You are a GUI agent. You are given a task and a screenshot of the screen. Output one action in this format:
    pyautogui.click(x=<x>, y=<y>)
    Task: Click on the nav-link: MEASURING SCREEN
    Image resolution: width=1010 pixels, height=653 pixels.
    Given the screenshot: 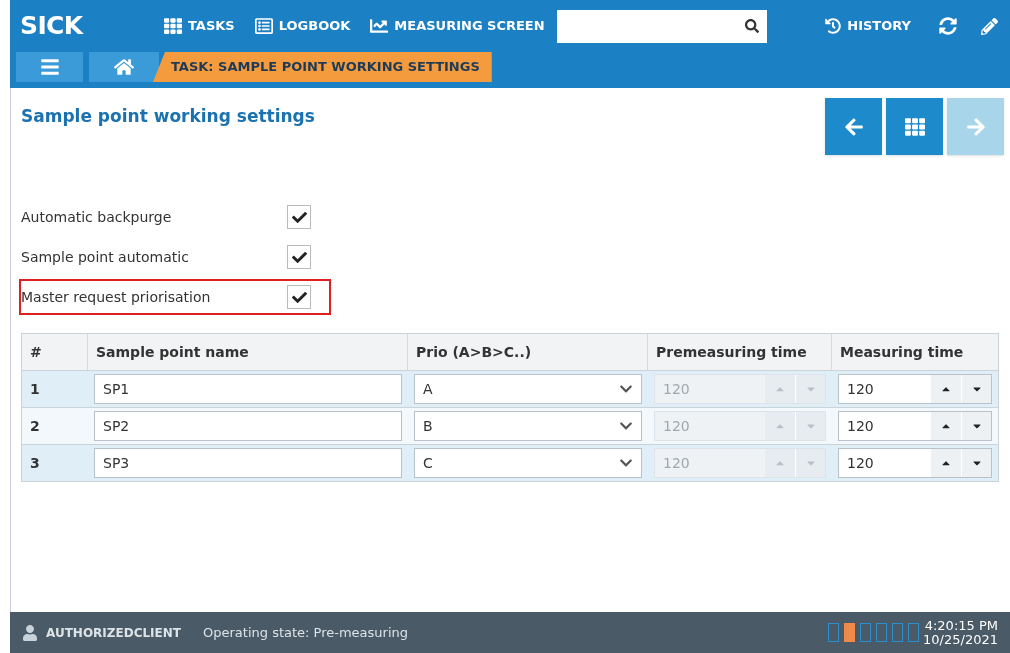 What is the action you would take?
    pyautogui.click(x=457, y=26)
    